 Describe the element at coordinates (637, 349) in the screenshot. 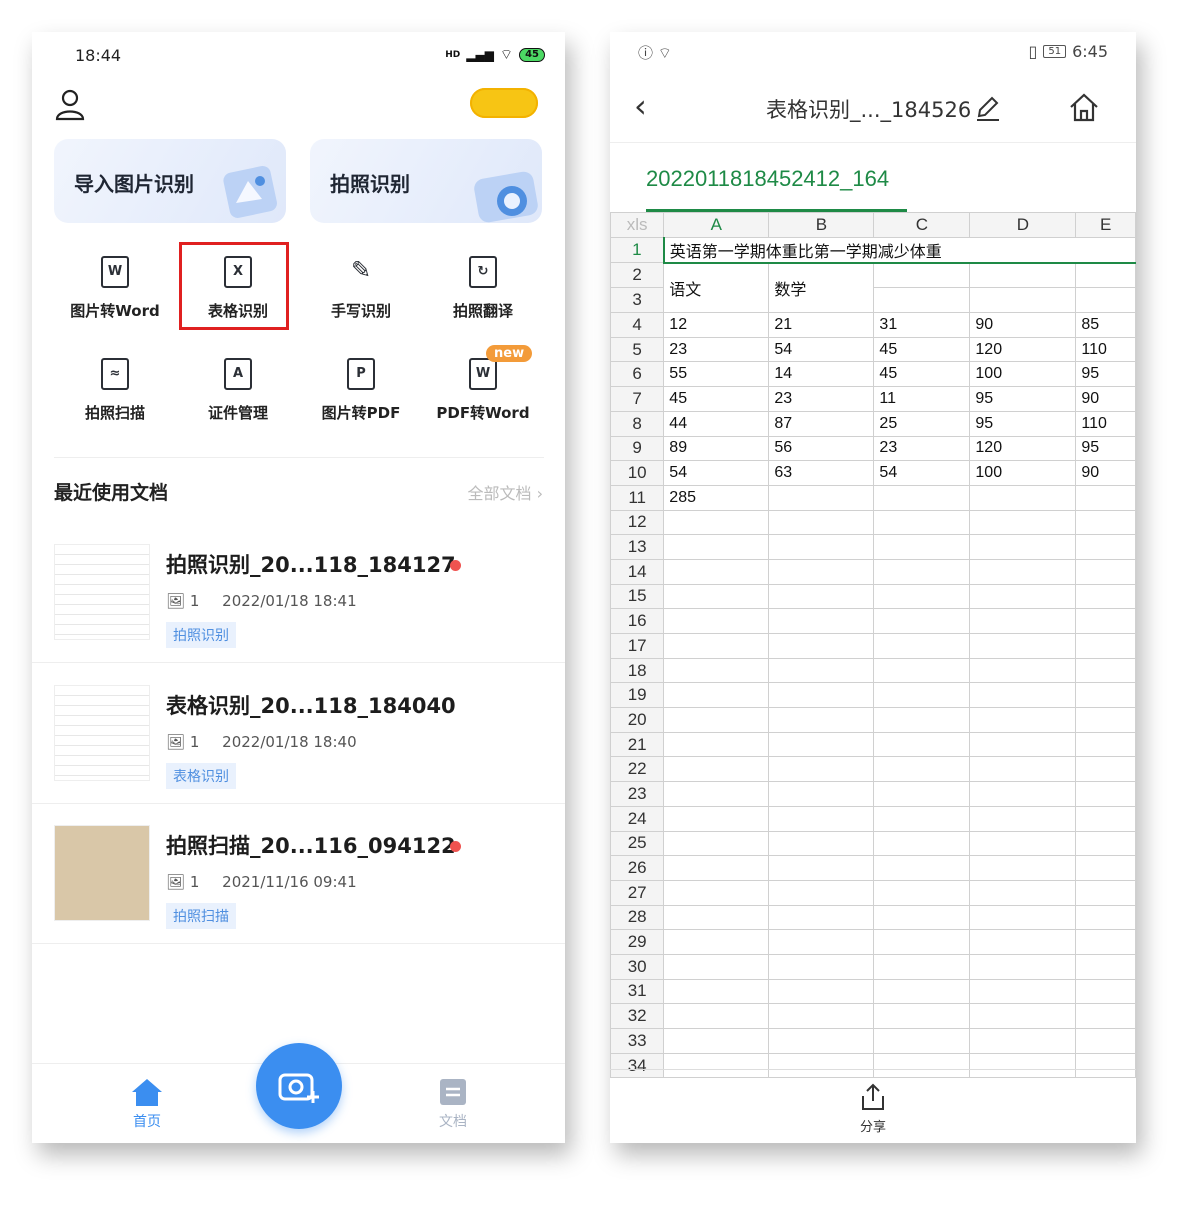

I see `row-header: 5` at that location.